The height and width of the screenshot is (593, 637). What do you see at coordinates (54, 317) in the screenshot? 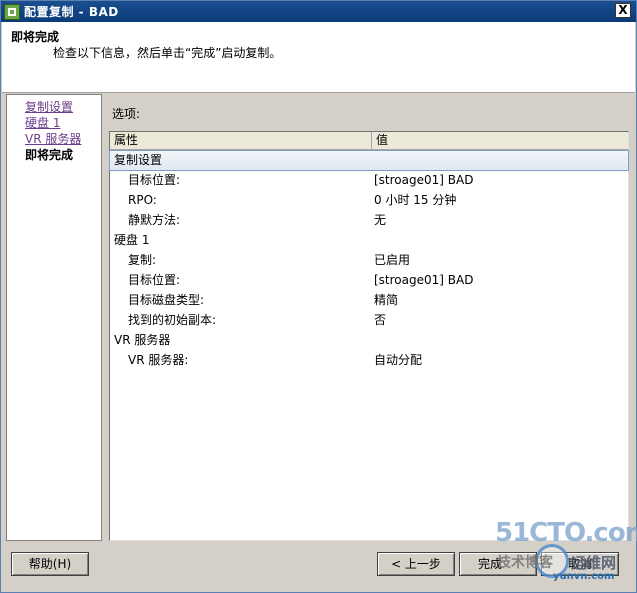
I see `wizard-steps-nav: 复制设置 硬盘 1 VR 服务器 即将完成` at bounding box center [54, 317].